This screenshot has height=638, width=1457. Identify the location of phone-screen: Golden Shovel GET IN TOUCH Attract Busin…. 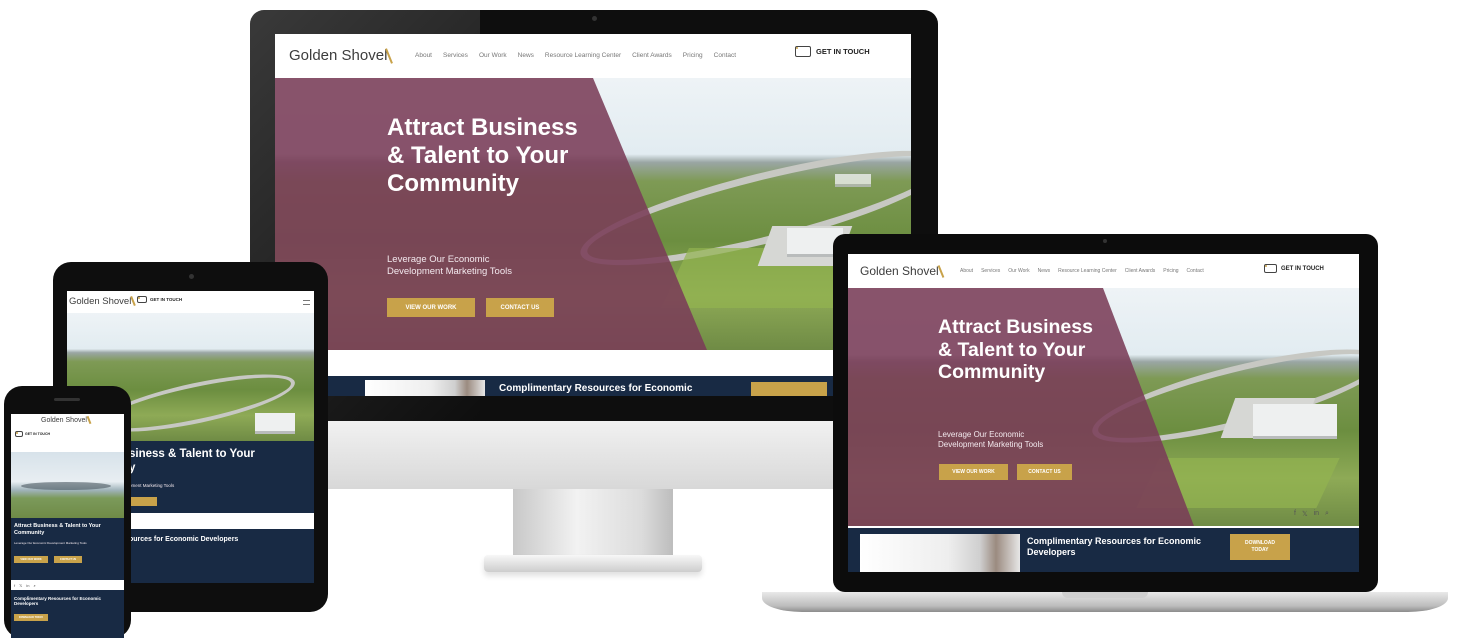
(67, 526).